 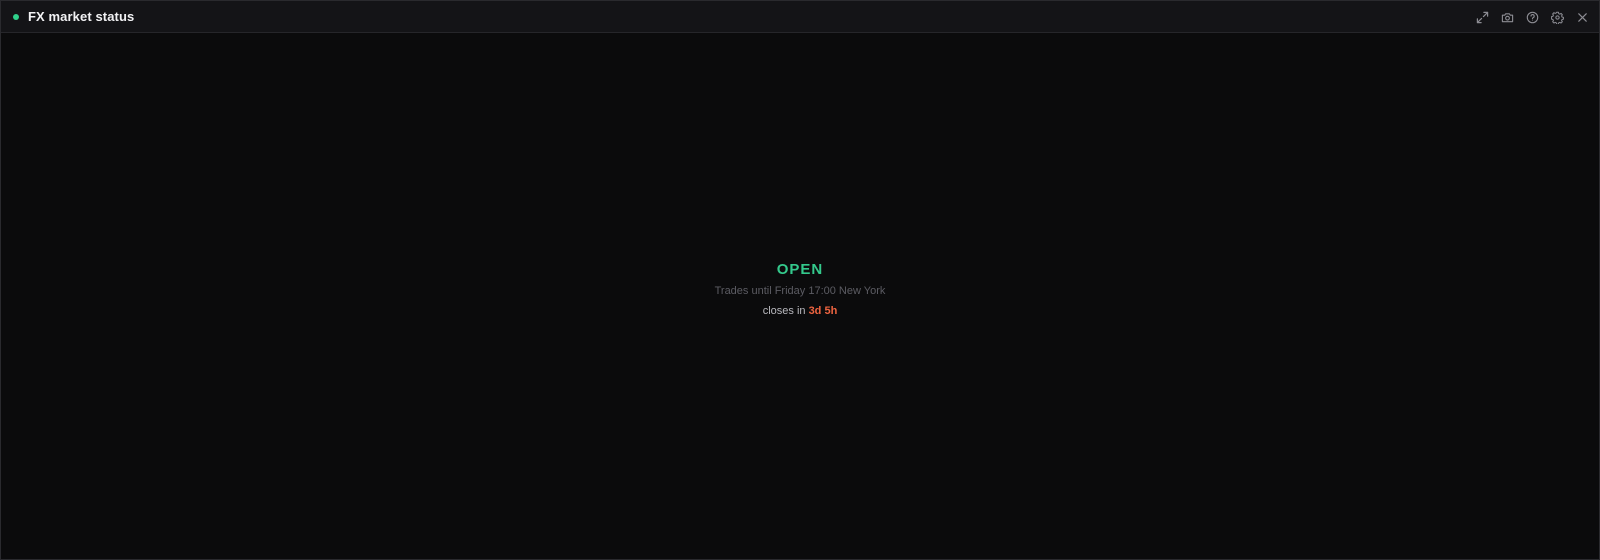 What do you see at coordinates (1557, 17) in the screenshot?
I see `settings-icon` at bounding box center [1557, 17].